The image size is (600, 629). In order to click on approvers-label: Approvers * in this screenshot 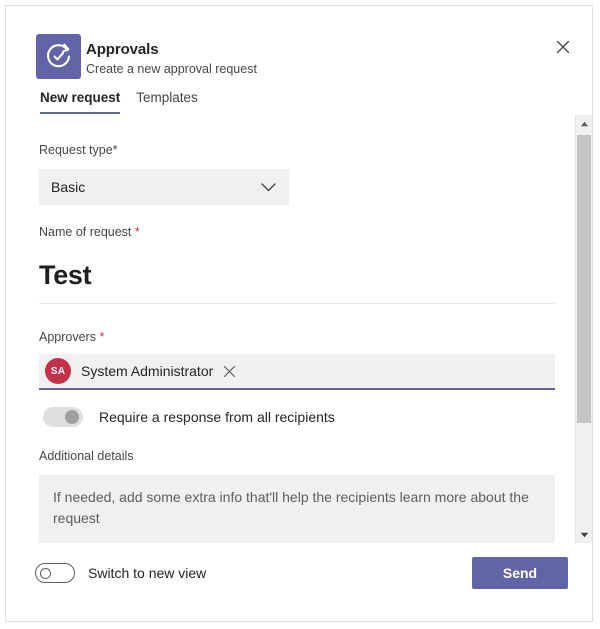, I will do `click(71, 337)`.